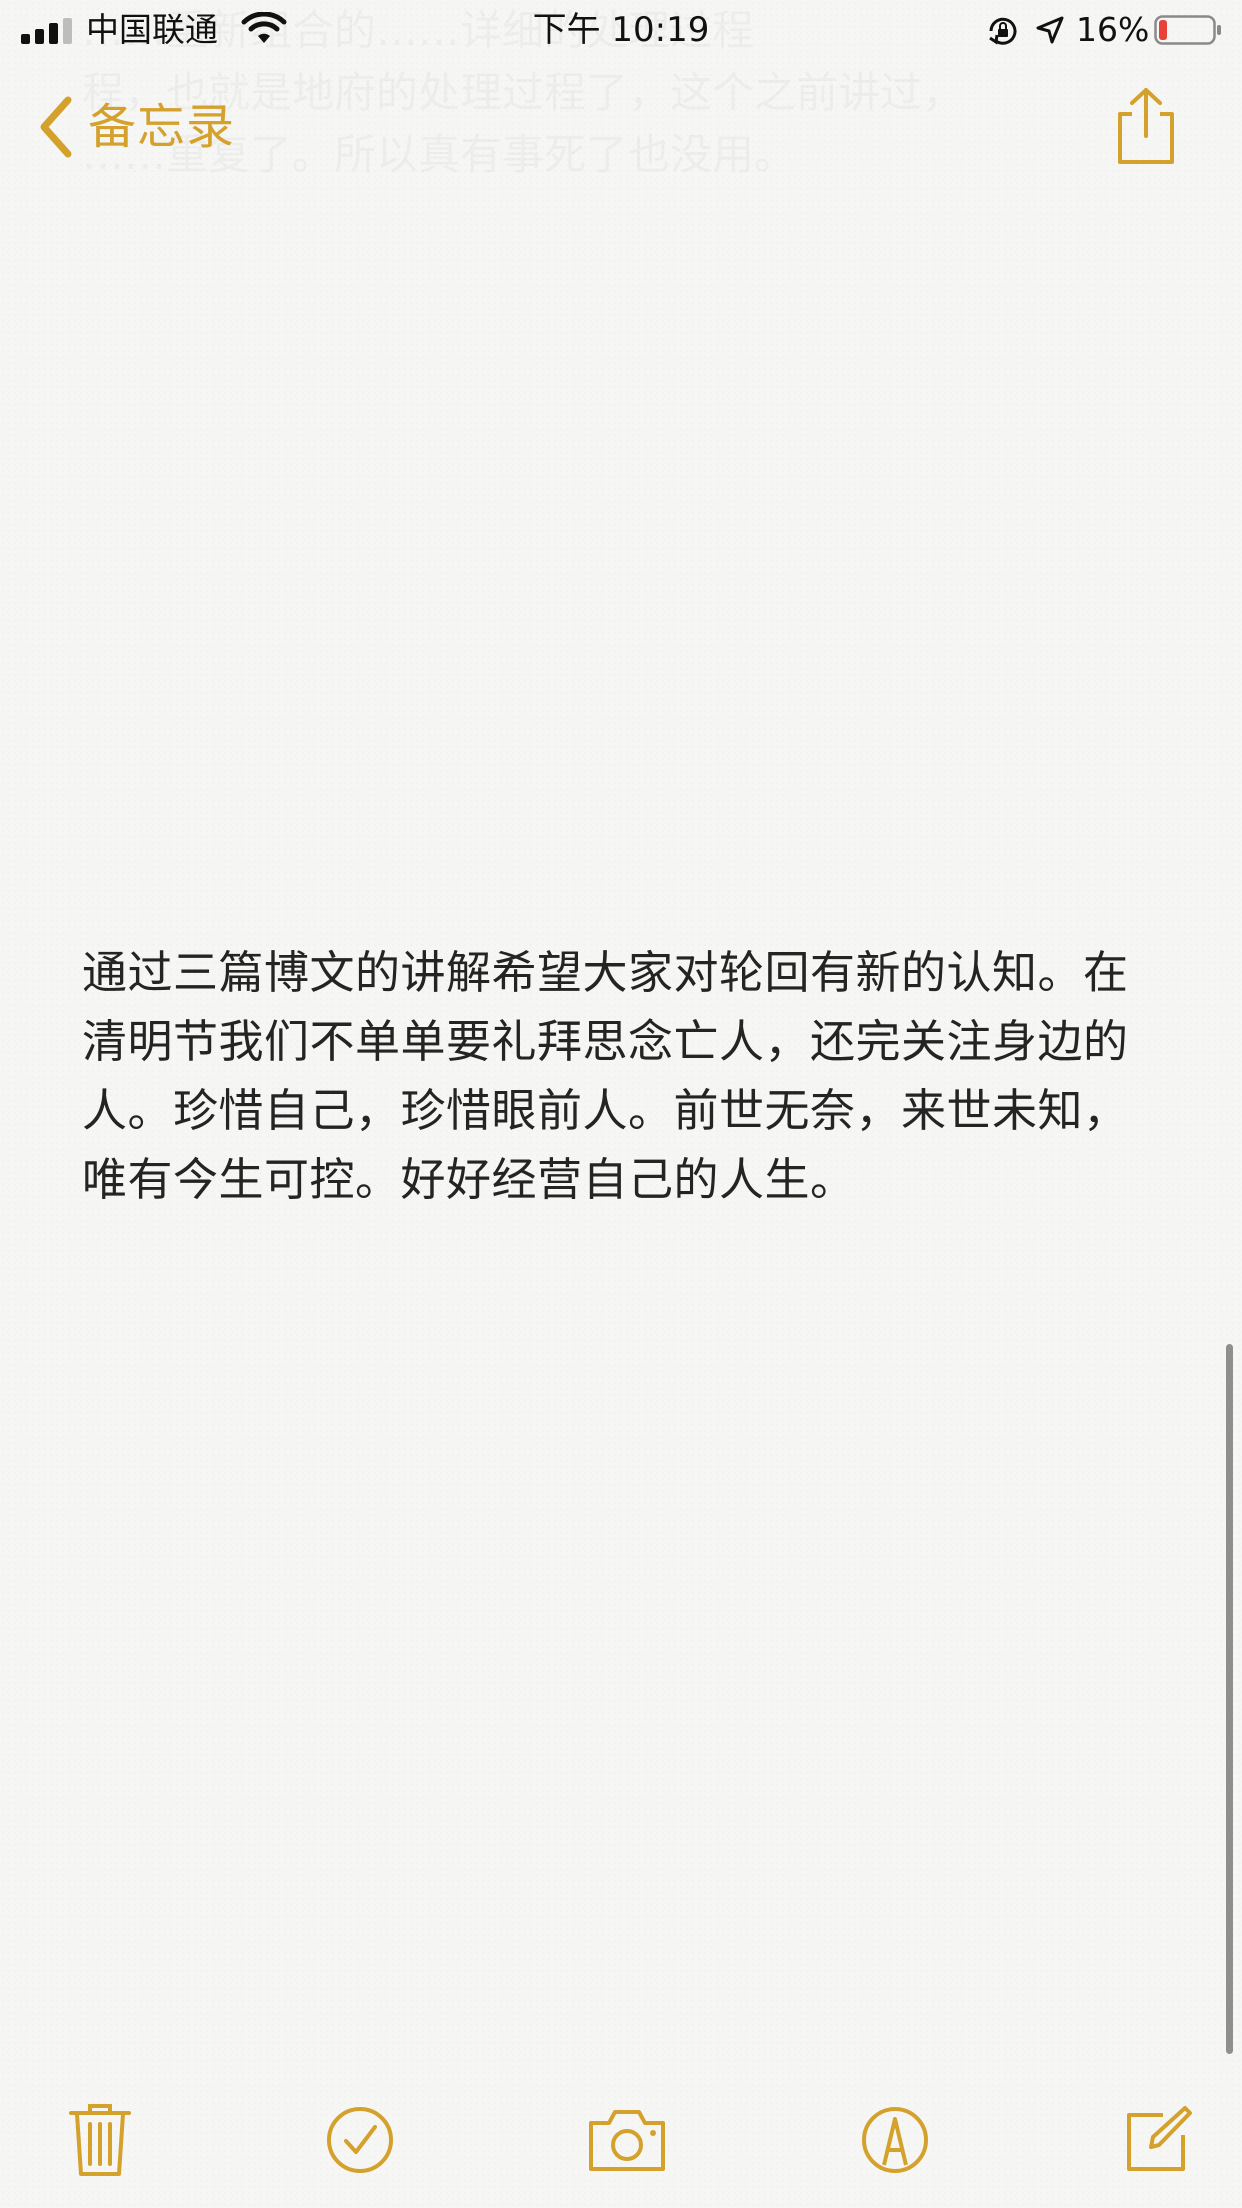 The width and height of the screenshot is (1242, 2208). What do you see at coordinates (56, 127) in the screenshot?
I see `chevron-left-icon` at bounding box center [56, 127].